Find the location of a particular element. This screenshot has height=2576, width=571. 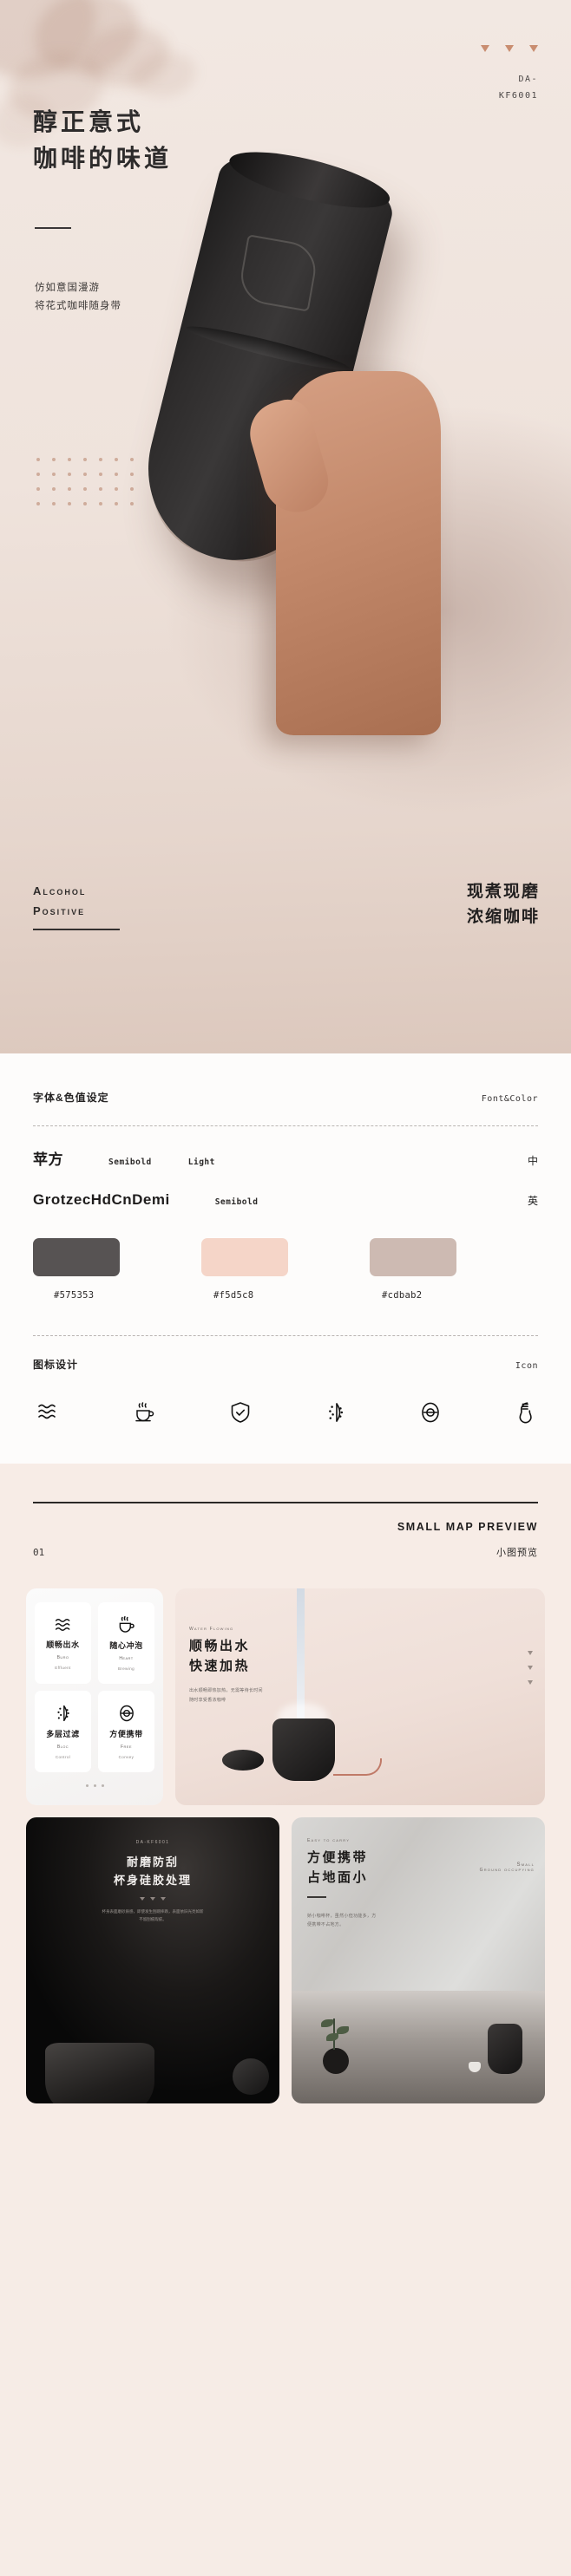

color-chip-cream is located at coordinates (245, 1257).